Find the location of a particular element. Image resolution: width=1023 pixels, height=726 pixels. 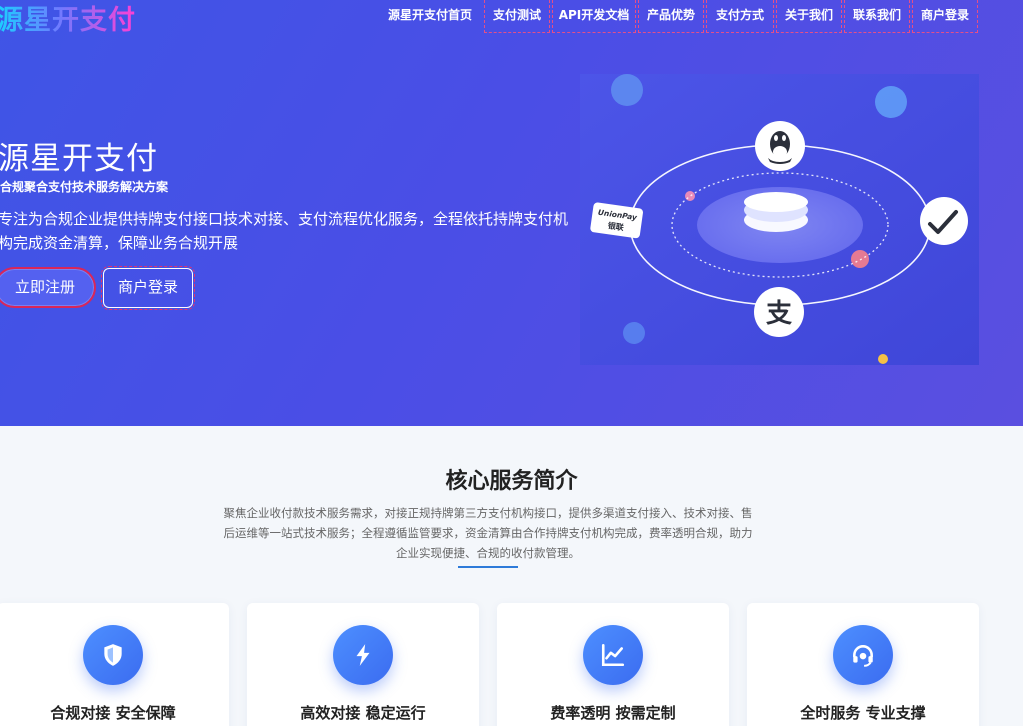

service-card: 费率透明 按需定制 is located at coordinates (613, 664).